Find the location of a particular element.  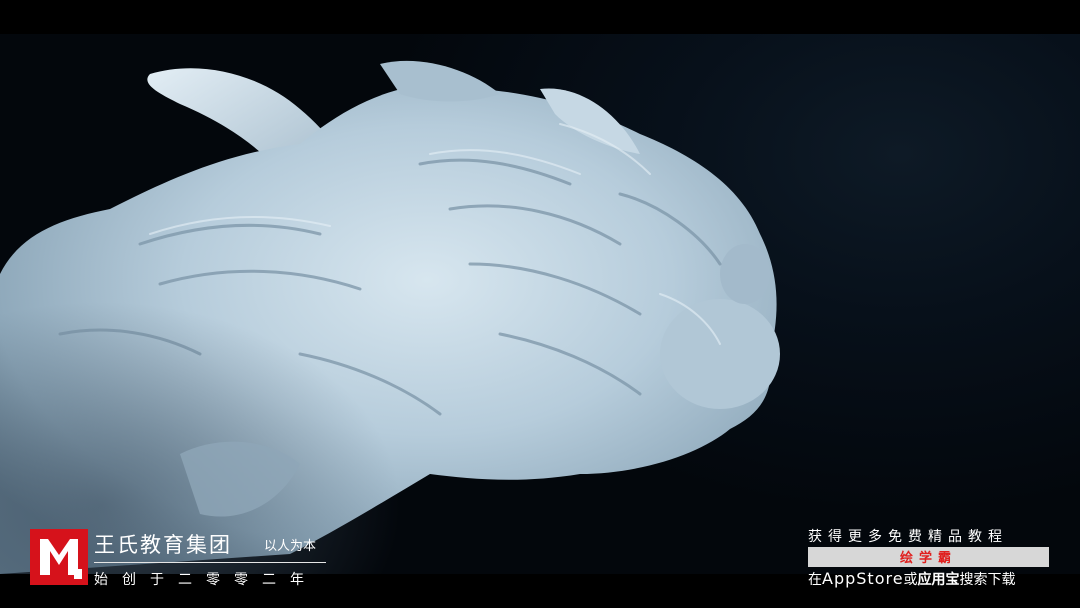

promo-conjunction: 或 is located at coordinates (910, 580).